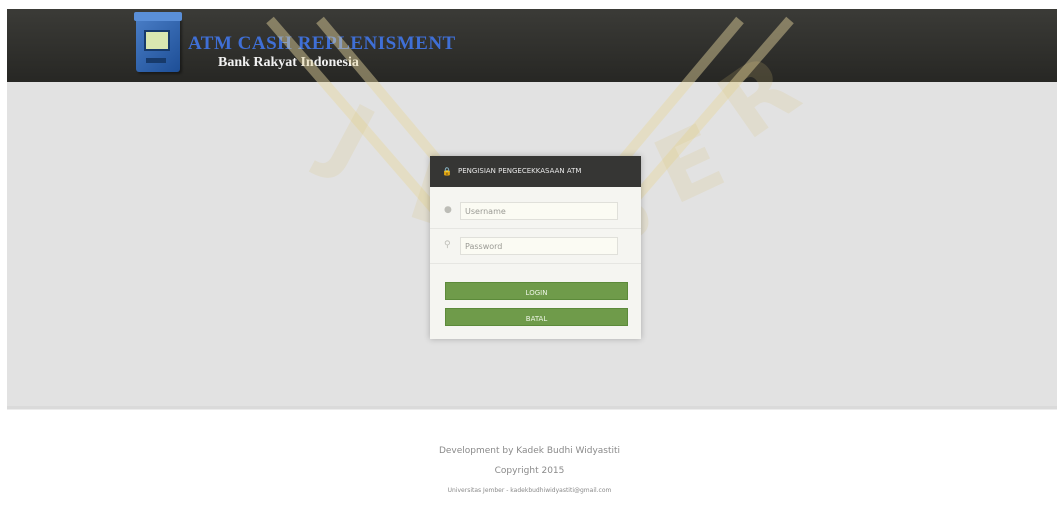 The width and height of the screenshot is (1059, 509). What do you see at coordinates (532, 408) in the screenshot?
I see `footer-divider` at bounding box center [532, 408].